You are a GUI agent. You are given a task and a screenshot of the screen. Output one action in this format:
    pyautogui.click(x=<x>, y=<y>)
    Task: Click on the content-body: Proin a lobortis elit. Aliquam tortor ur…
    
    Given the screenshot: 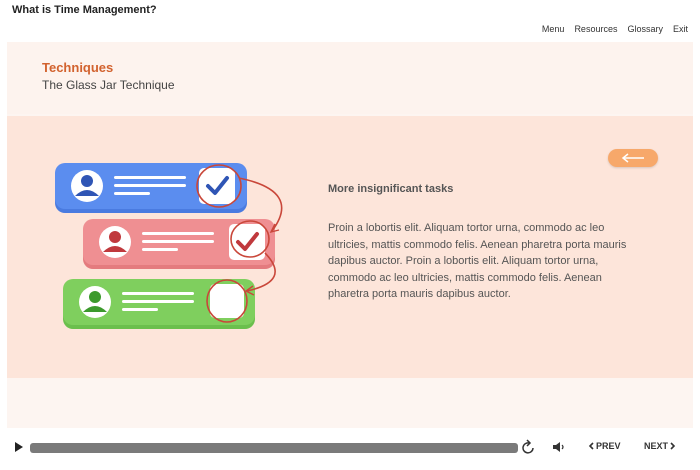 What is the action you would take?
    pyautogui.click(x=477, y=261)
    